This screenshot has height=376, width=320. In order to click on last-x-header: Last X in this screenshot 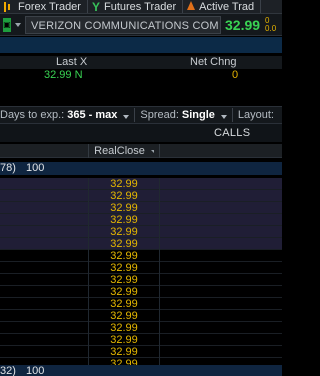, I will do `click(72, 62)`.